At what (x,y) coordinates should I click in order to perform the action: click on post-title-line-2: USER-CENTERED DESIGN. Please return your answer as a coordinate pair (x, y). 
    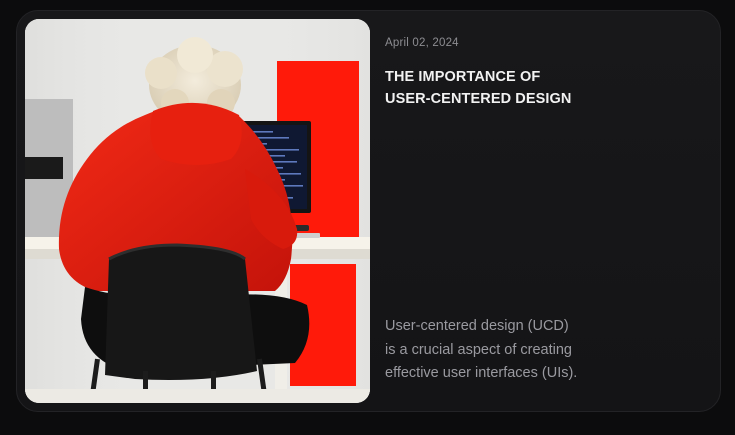
    Looking at the image, I should click on (545, 99).